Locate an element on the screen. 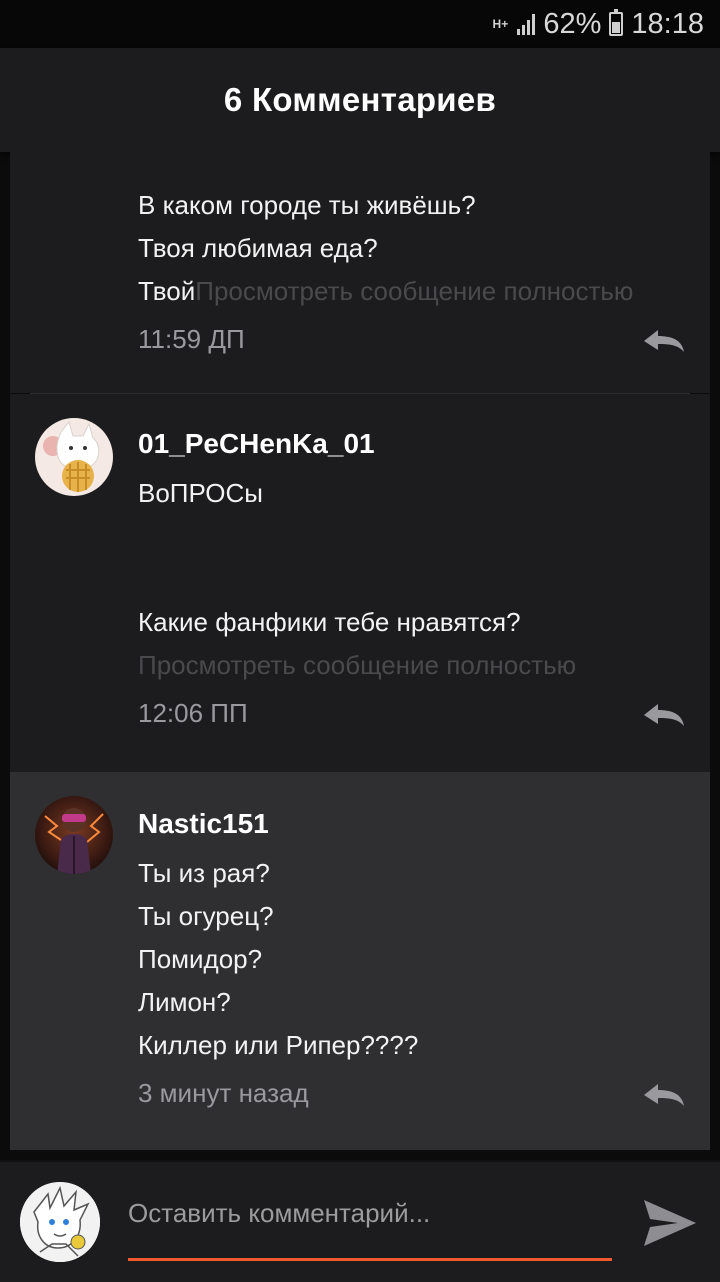 Image resolution: width=720 pixels, height=1282 pixels. my-avatar is located at coordinates (60, 1222).